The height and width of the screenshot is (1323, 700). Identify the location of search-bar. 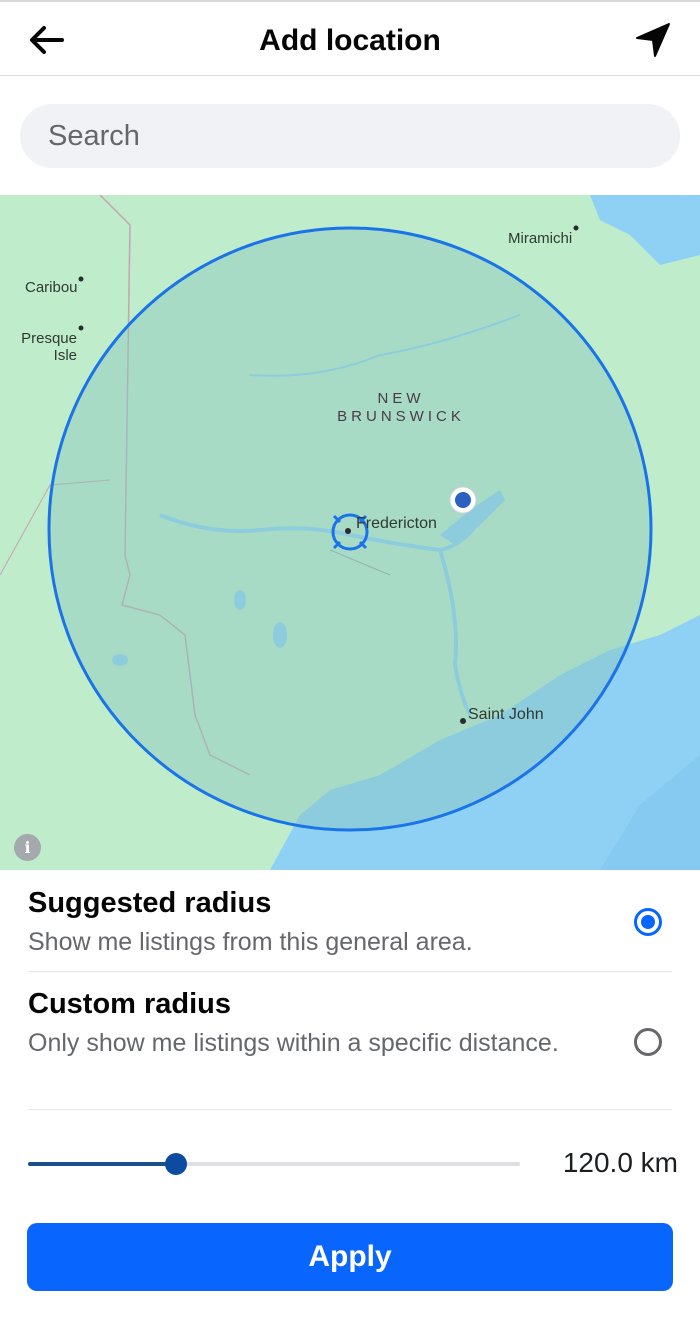
(350, 136).